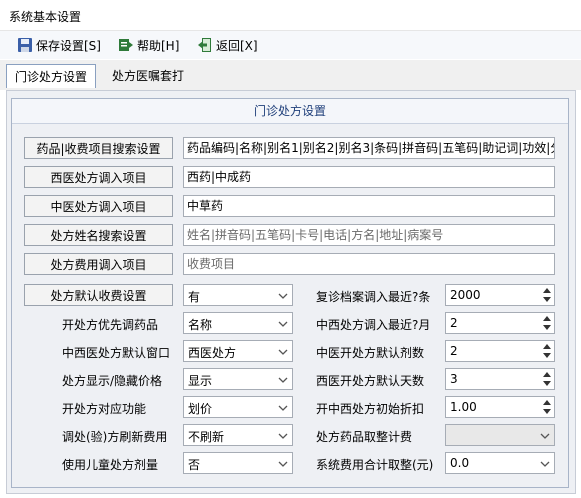  I want to click on select-value: 有, so click(194, 297).